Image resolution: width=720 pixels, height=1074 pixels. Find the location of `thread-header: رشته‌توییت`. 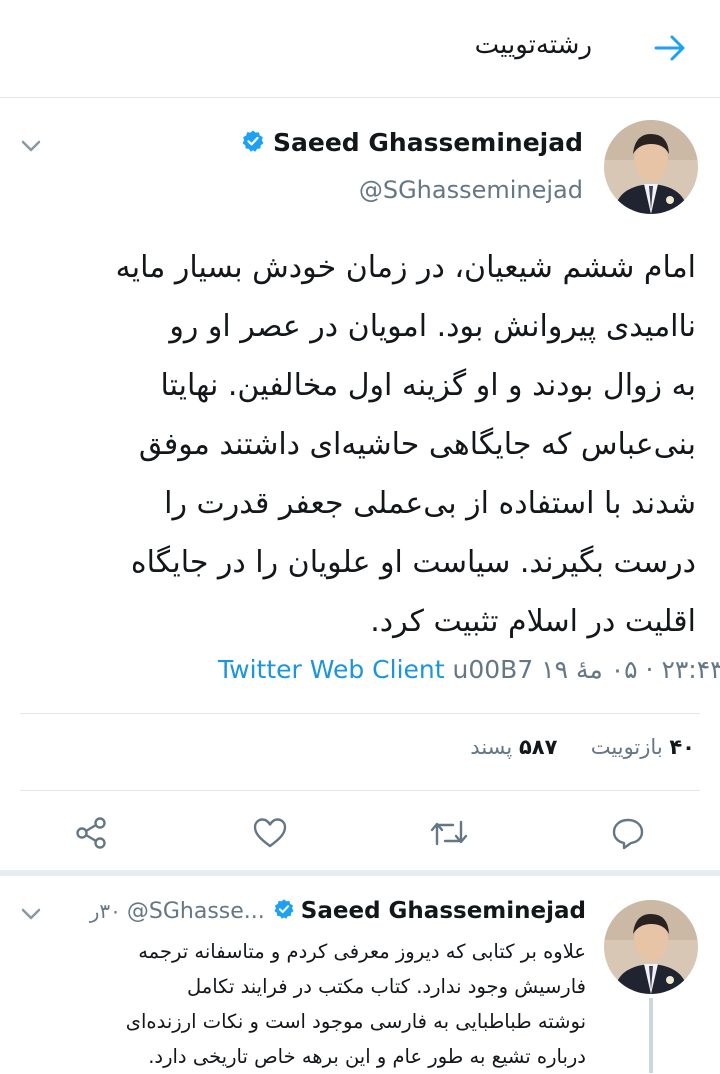

thread-header: رشته‌توییت is located at coordinates (360, 49).